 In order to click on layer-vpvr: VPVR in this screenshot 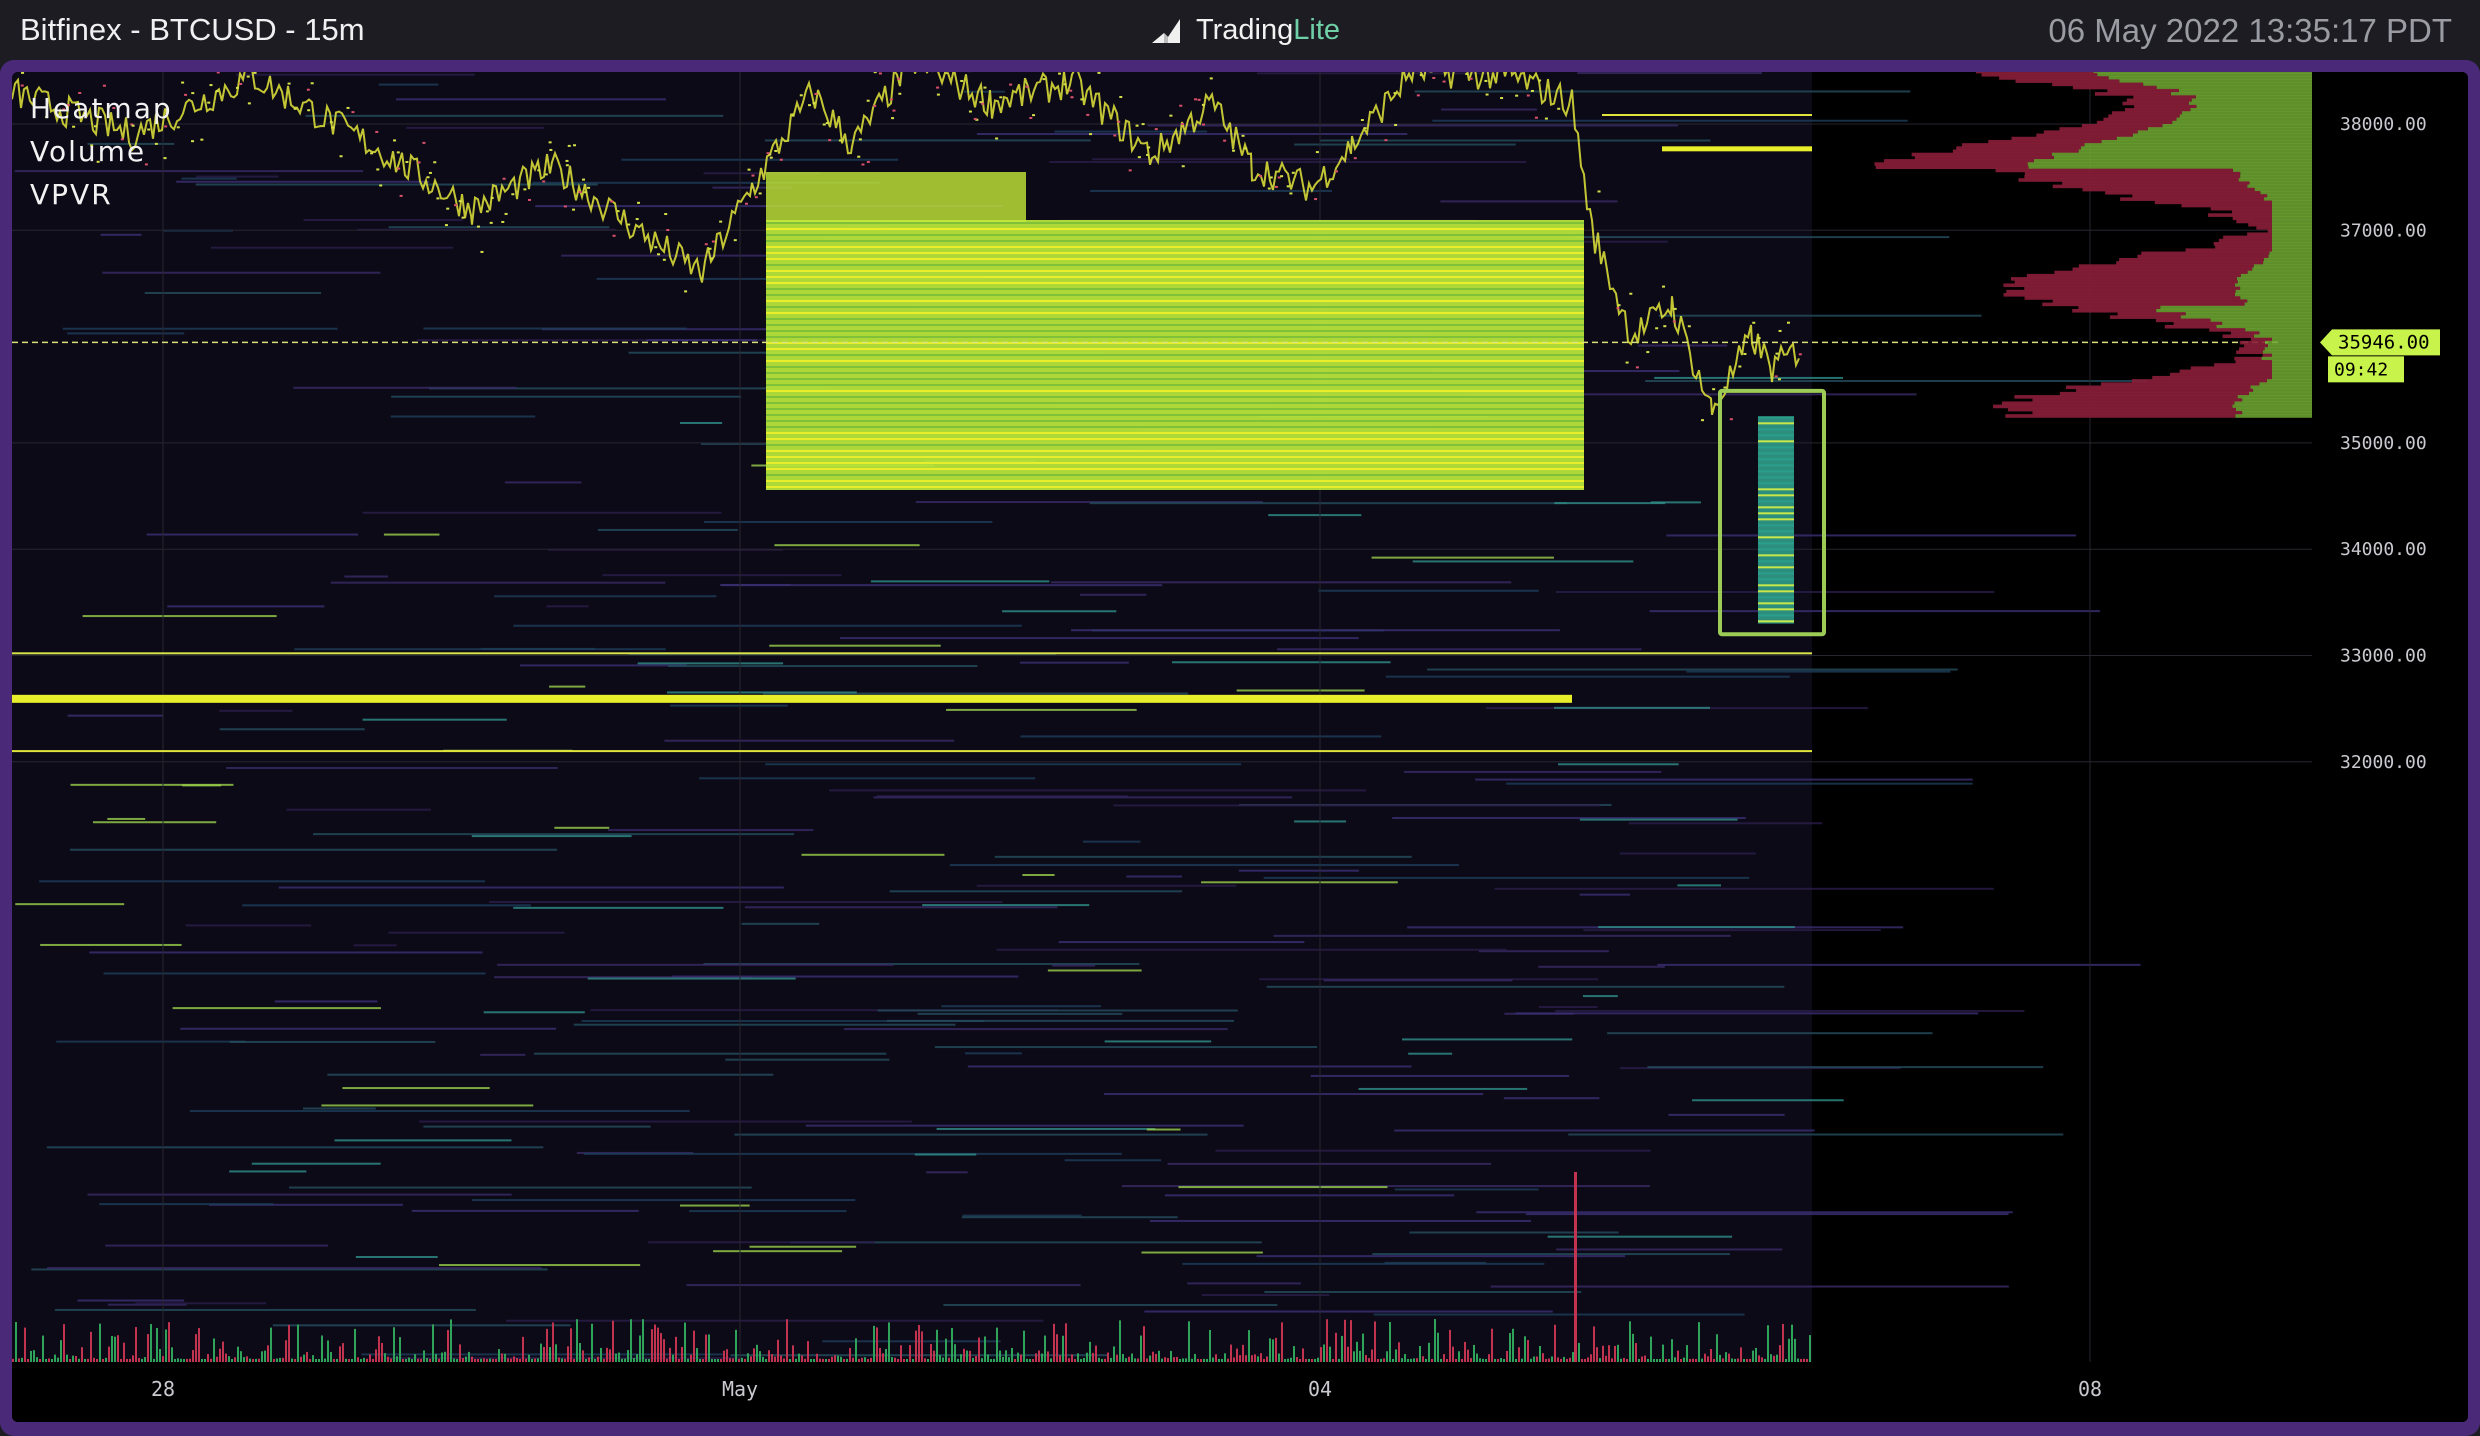, I will do `click(101, 194)`.